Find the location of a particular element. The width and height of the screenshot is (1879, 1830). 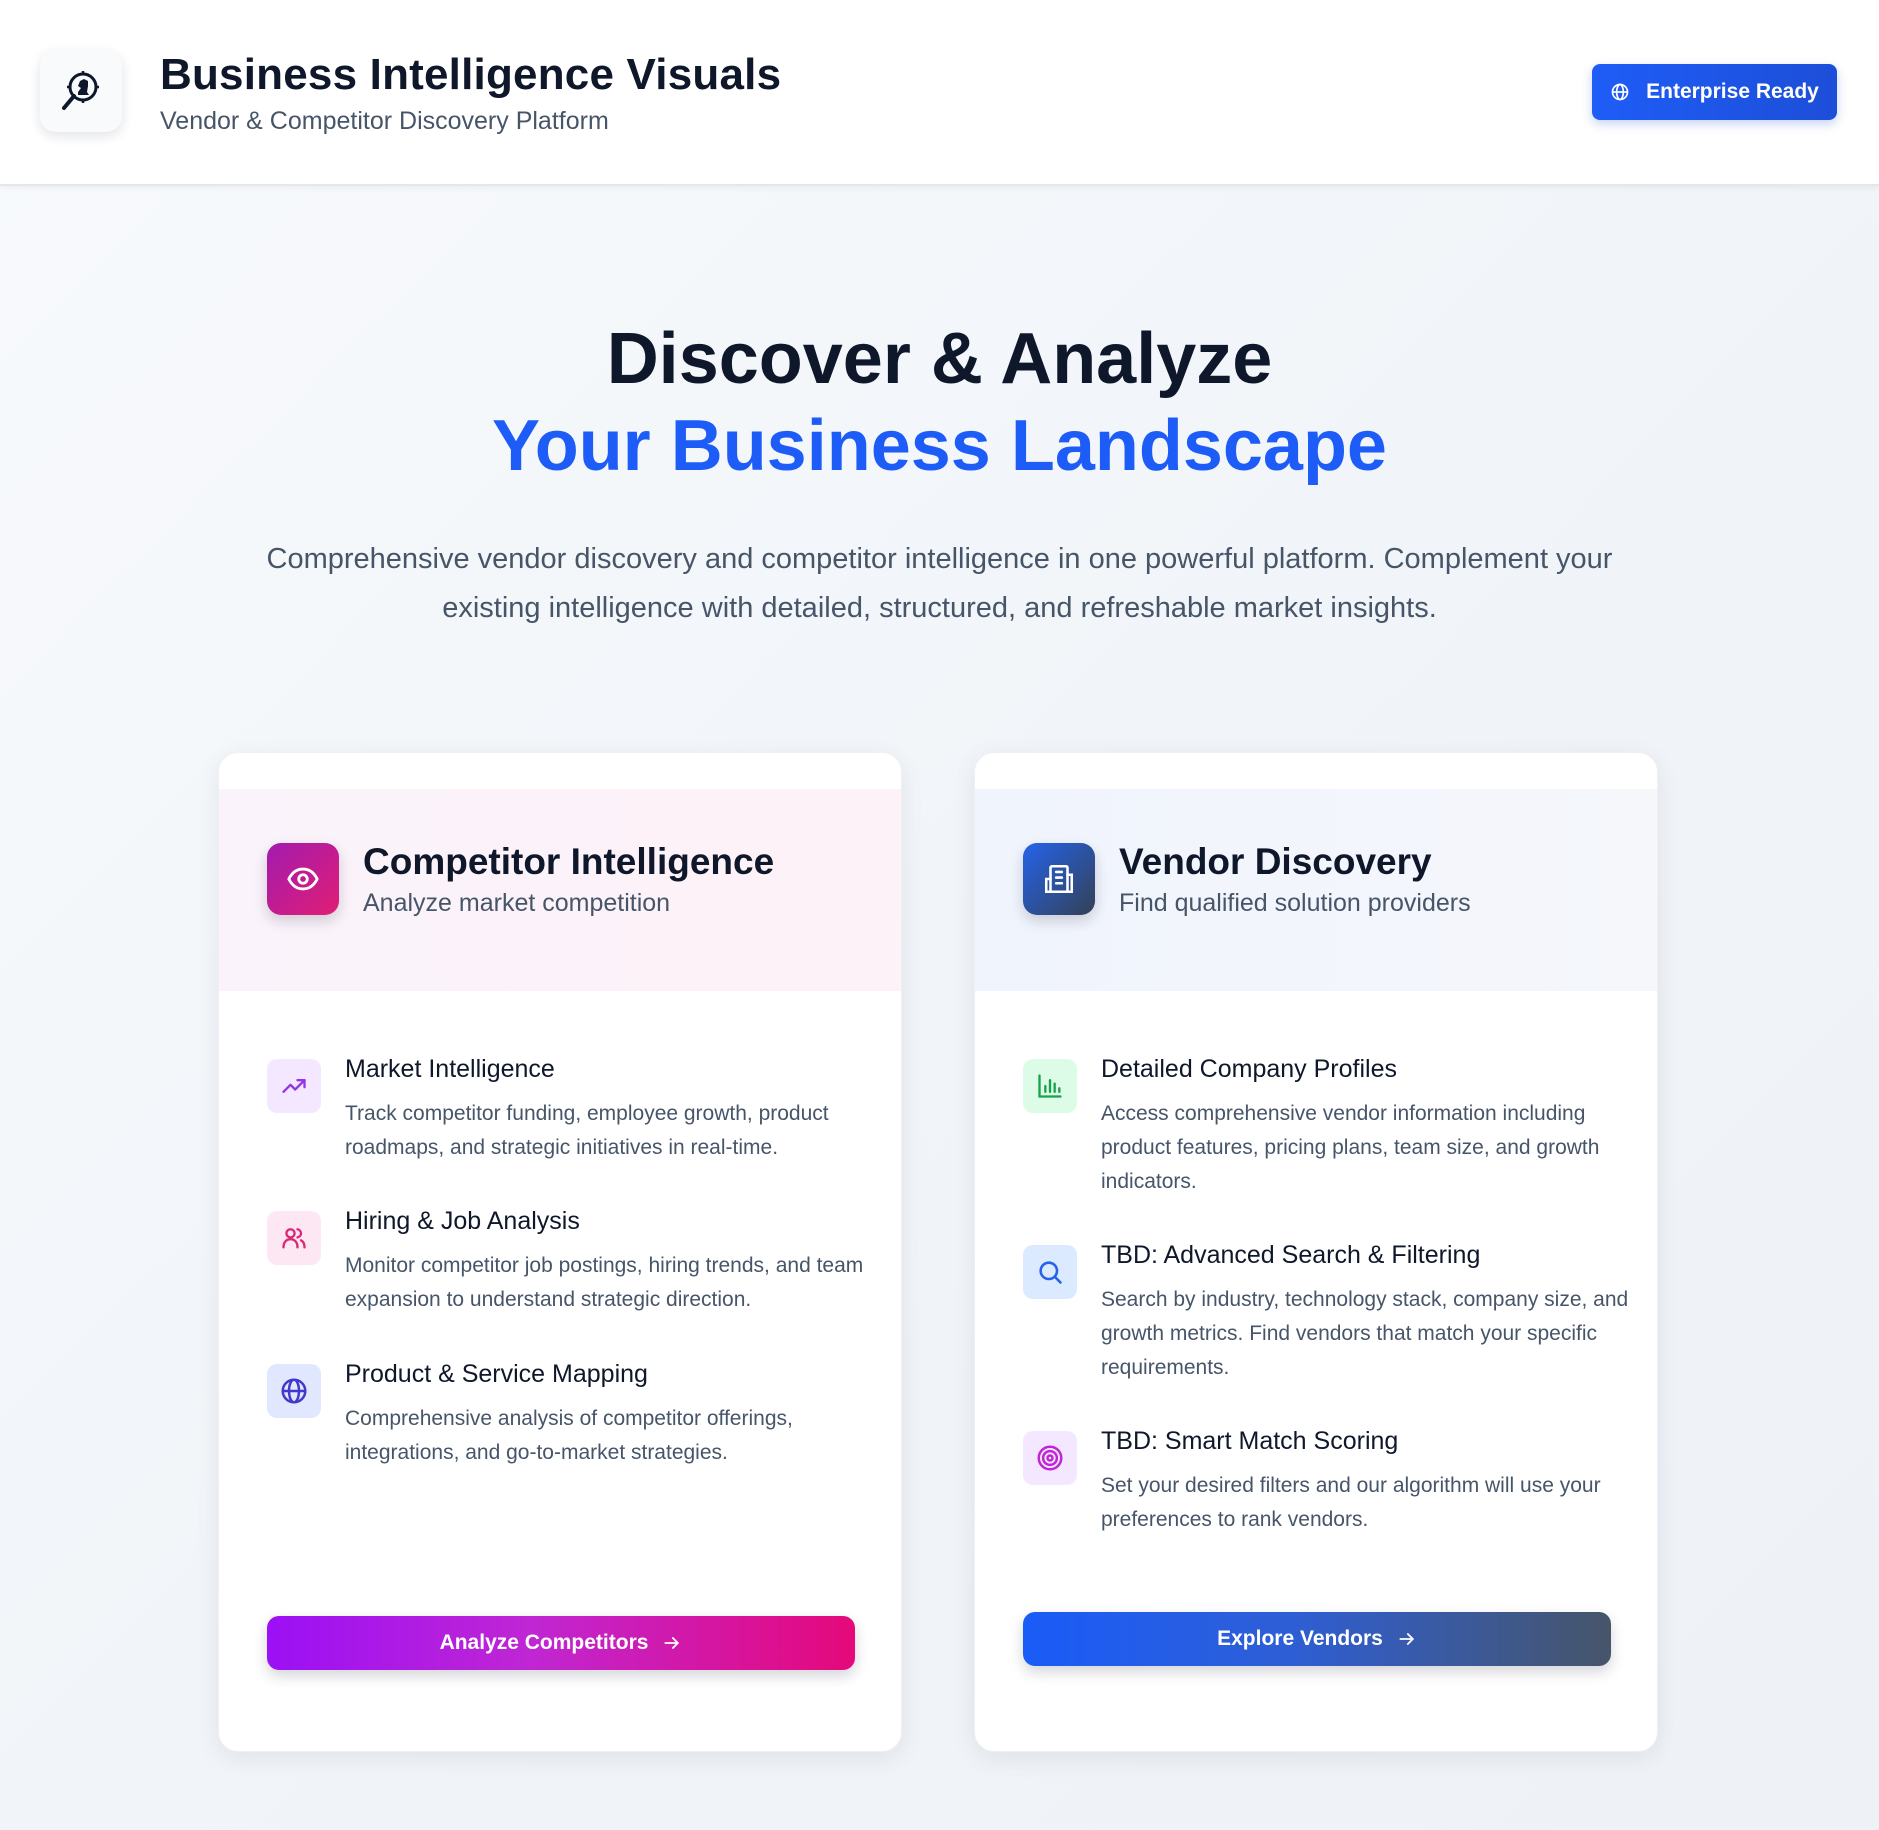

chess-knight-search-icon is located at coordinates (80, 90).